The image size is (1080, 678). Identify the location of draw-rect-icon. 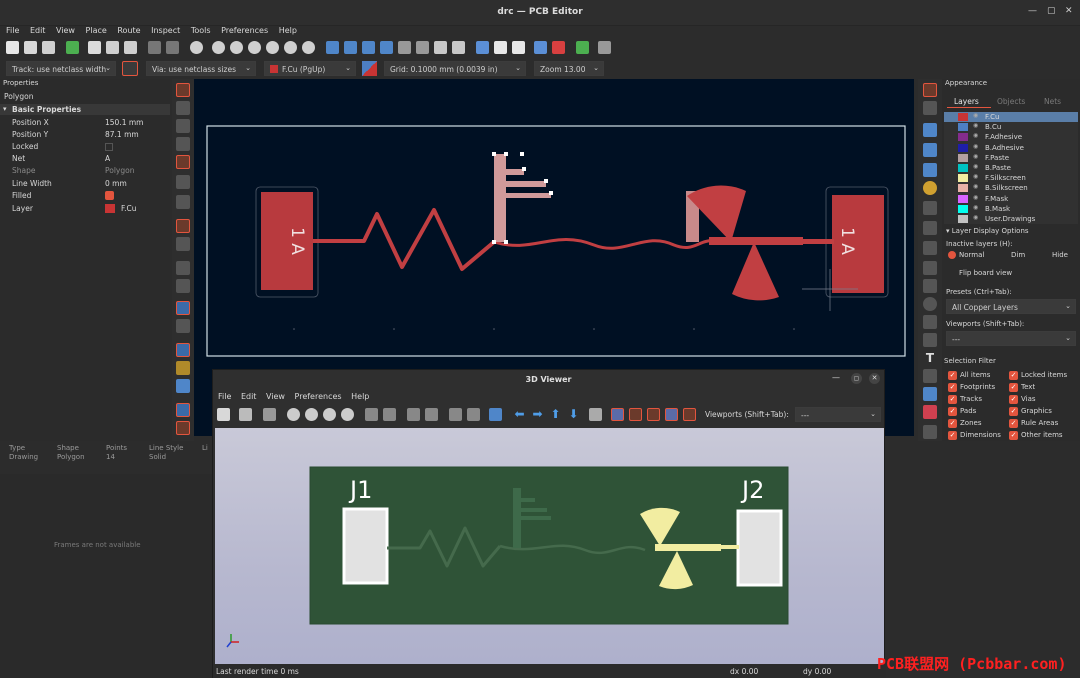
(930, 286).